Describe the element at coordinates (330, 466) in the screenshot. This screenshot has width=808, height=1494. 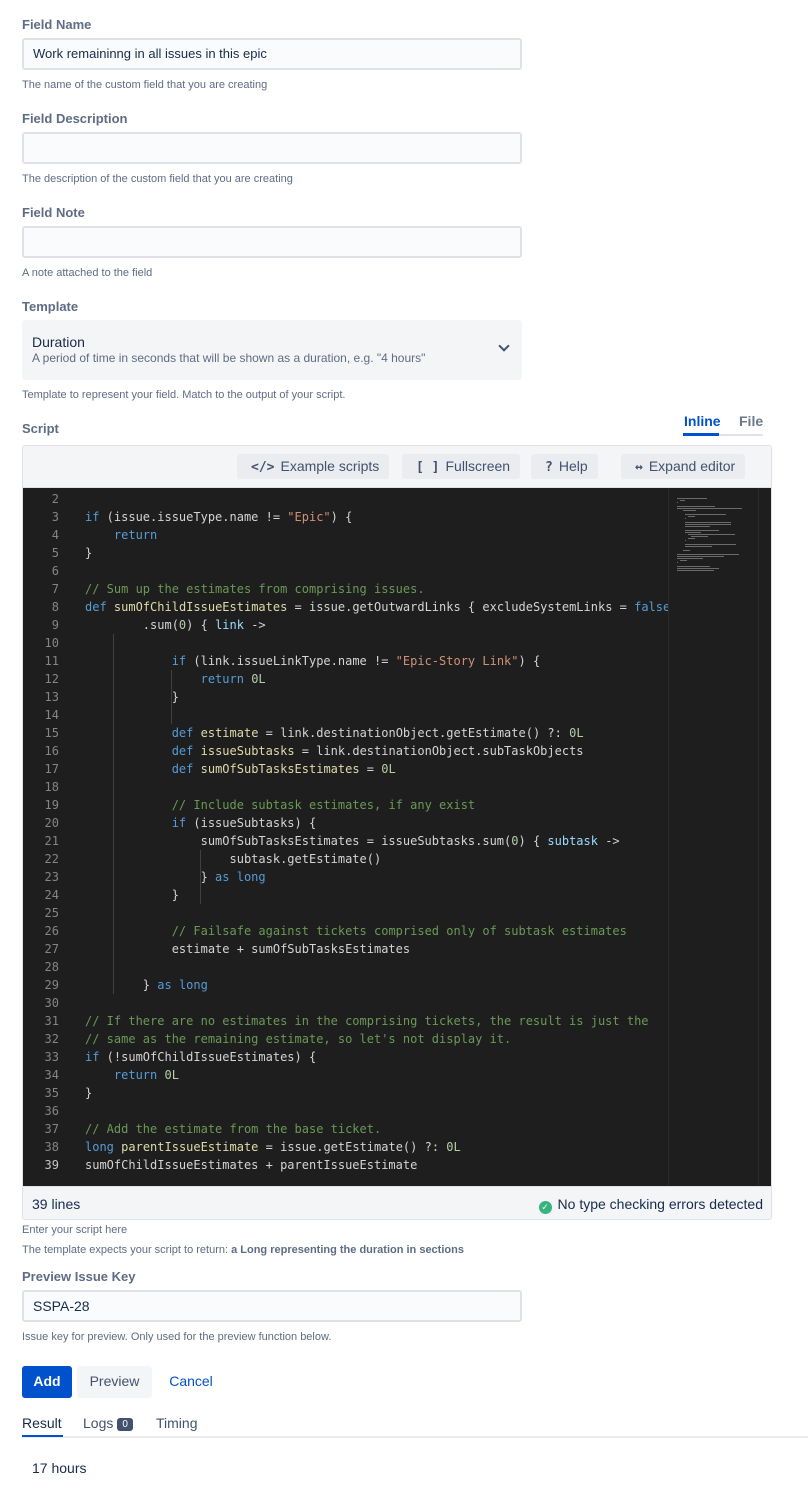
I see `example-scripts-label: Example scripts` at that location.